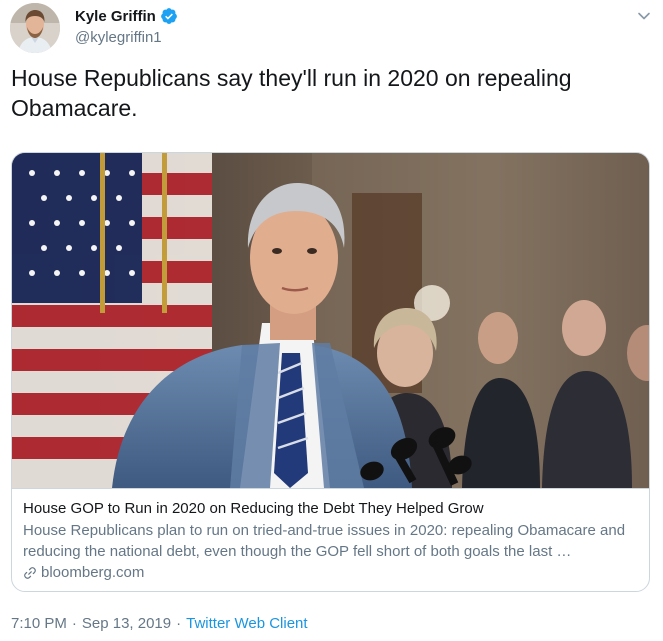 This screenshot has width=663, height=641. Describe the element at coordinates (169, 16) in the screenshot. I see `verified-badge-icon` at that location.